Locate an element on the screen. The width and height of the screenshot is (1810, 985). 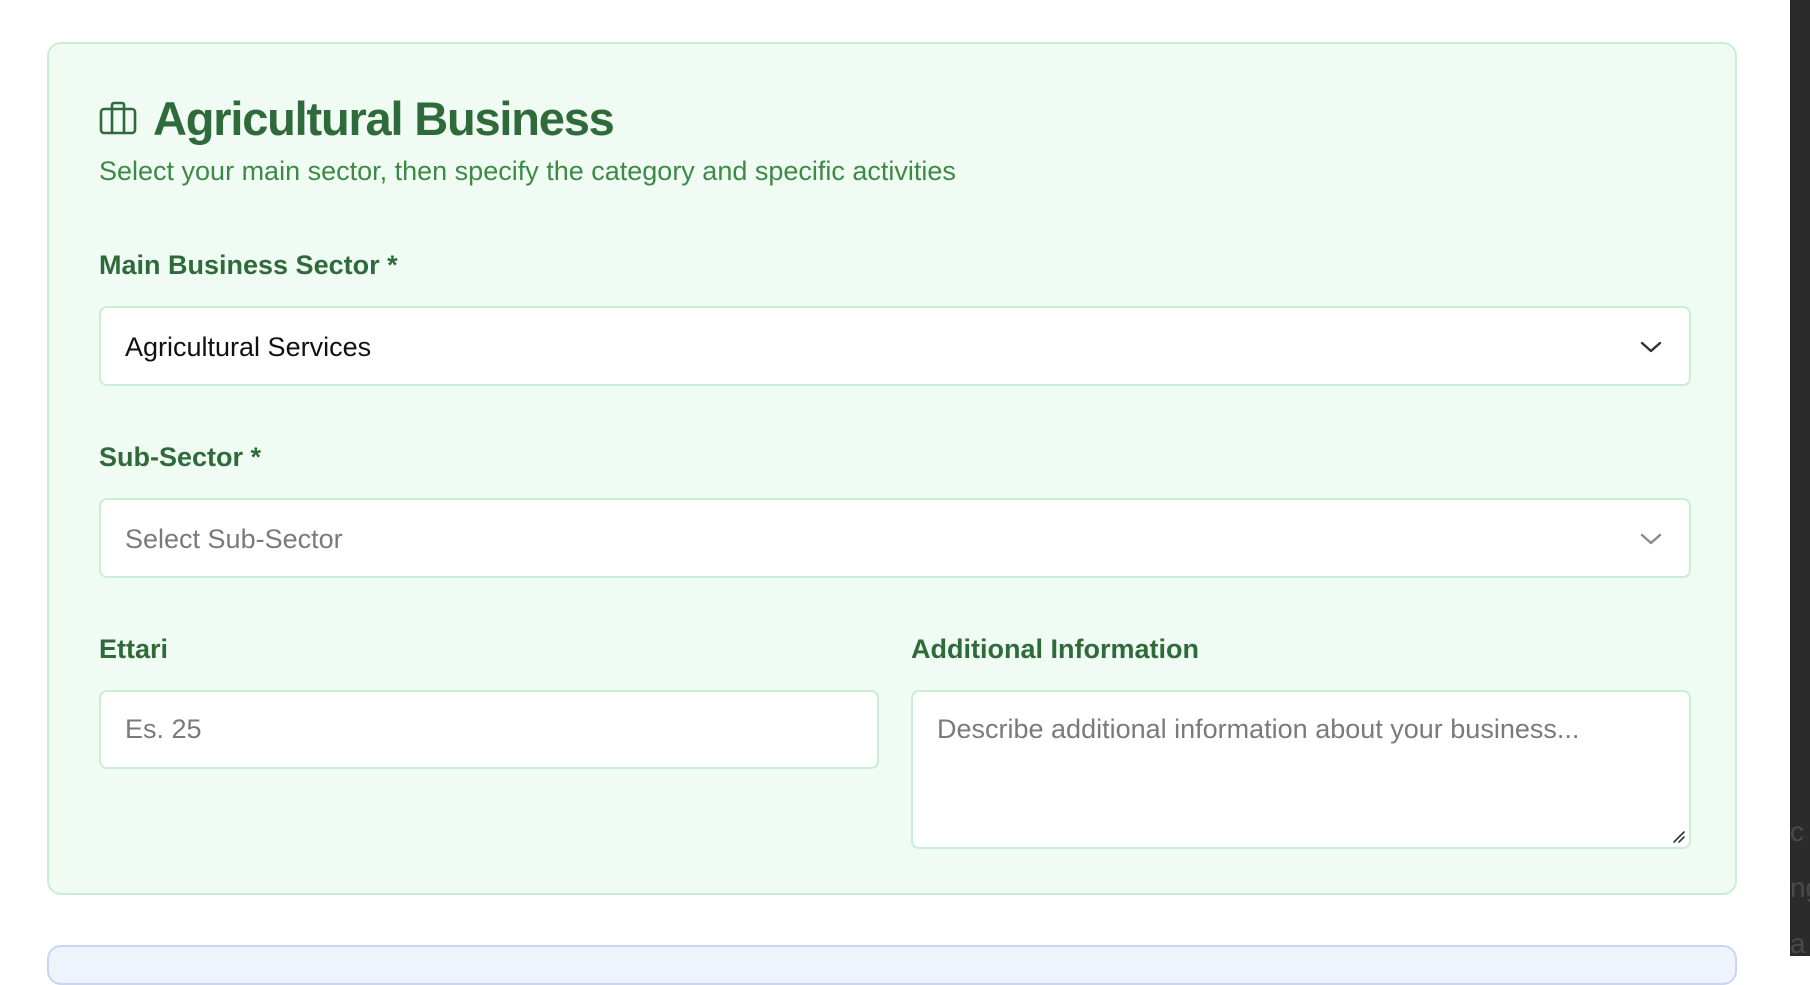
additional-info-textarea is located at coordinates (1301, 769).